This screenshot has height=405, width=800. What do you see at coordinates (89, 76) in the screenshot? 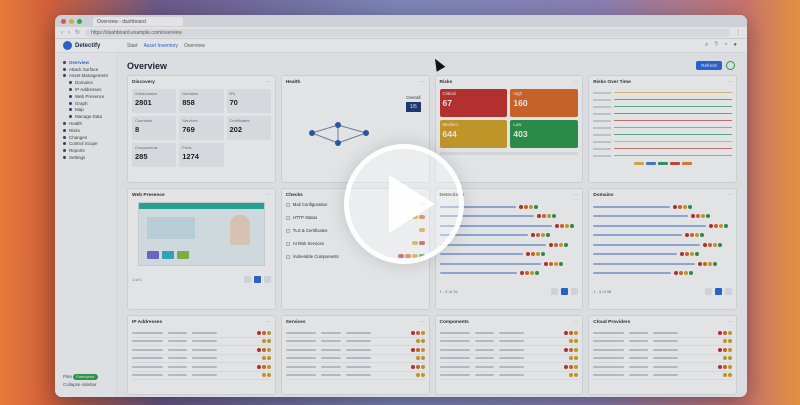
I see `sidebar-item: Asset Management` at bounding box center [89, 76].